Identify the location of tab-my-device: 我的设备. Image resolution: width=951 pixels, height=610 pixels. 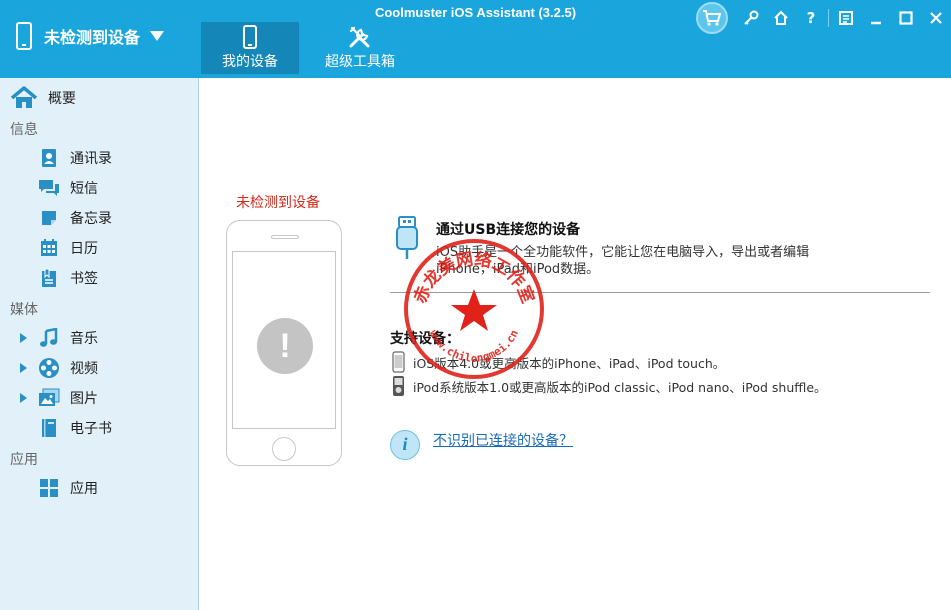
(250, 48).